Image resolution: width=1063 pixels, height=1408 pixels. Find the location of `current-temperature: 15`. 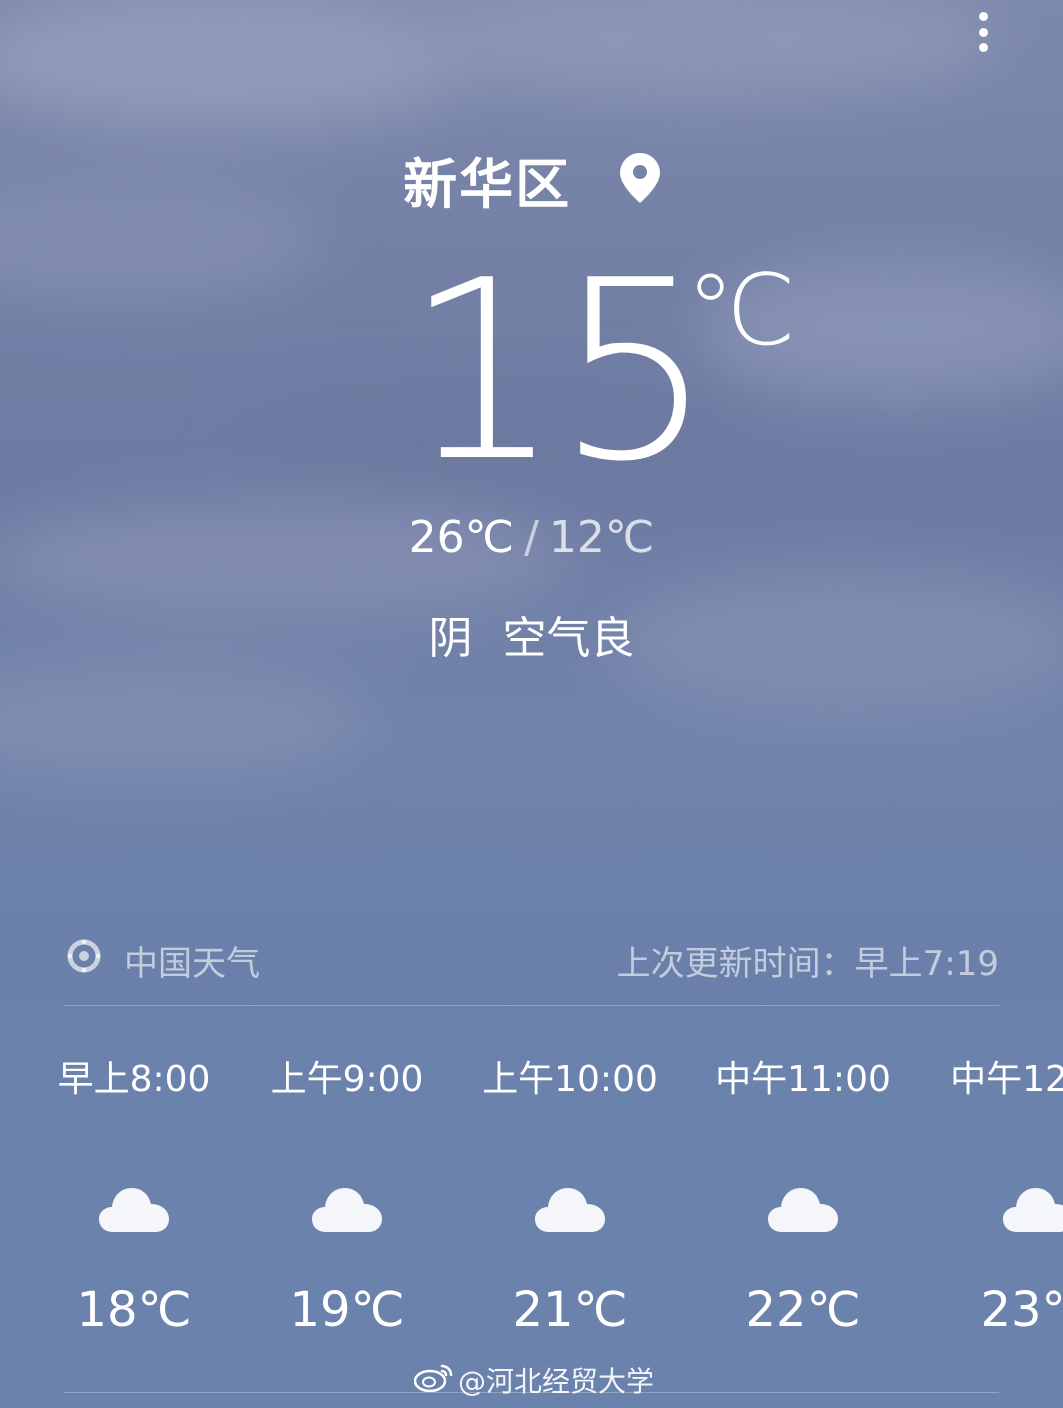

current-temperature: 15 is located at coordinates (559, 372).